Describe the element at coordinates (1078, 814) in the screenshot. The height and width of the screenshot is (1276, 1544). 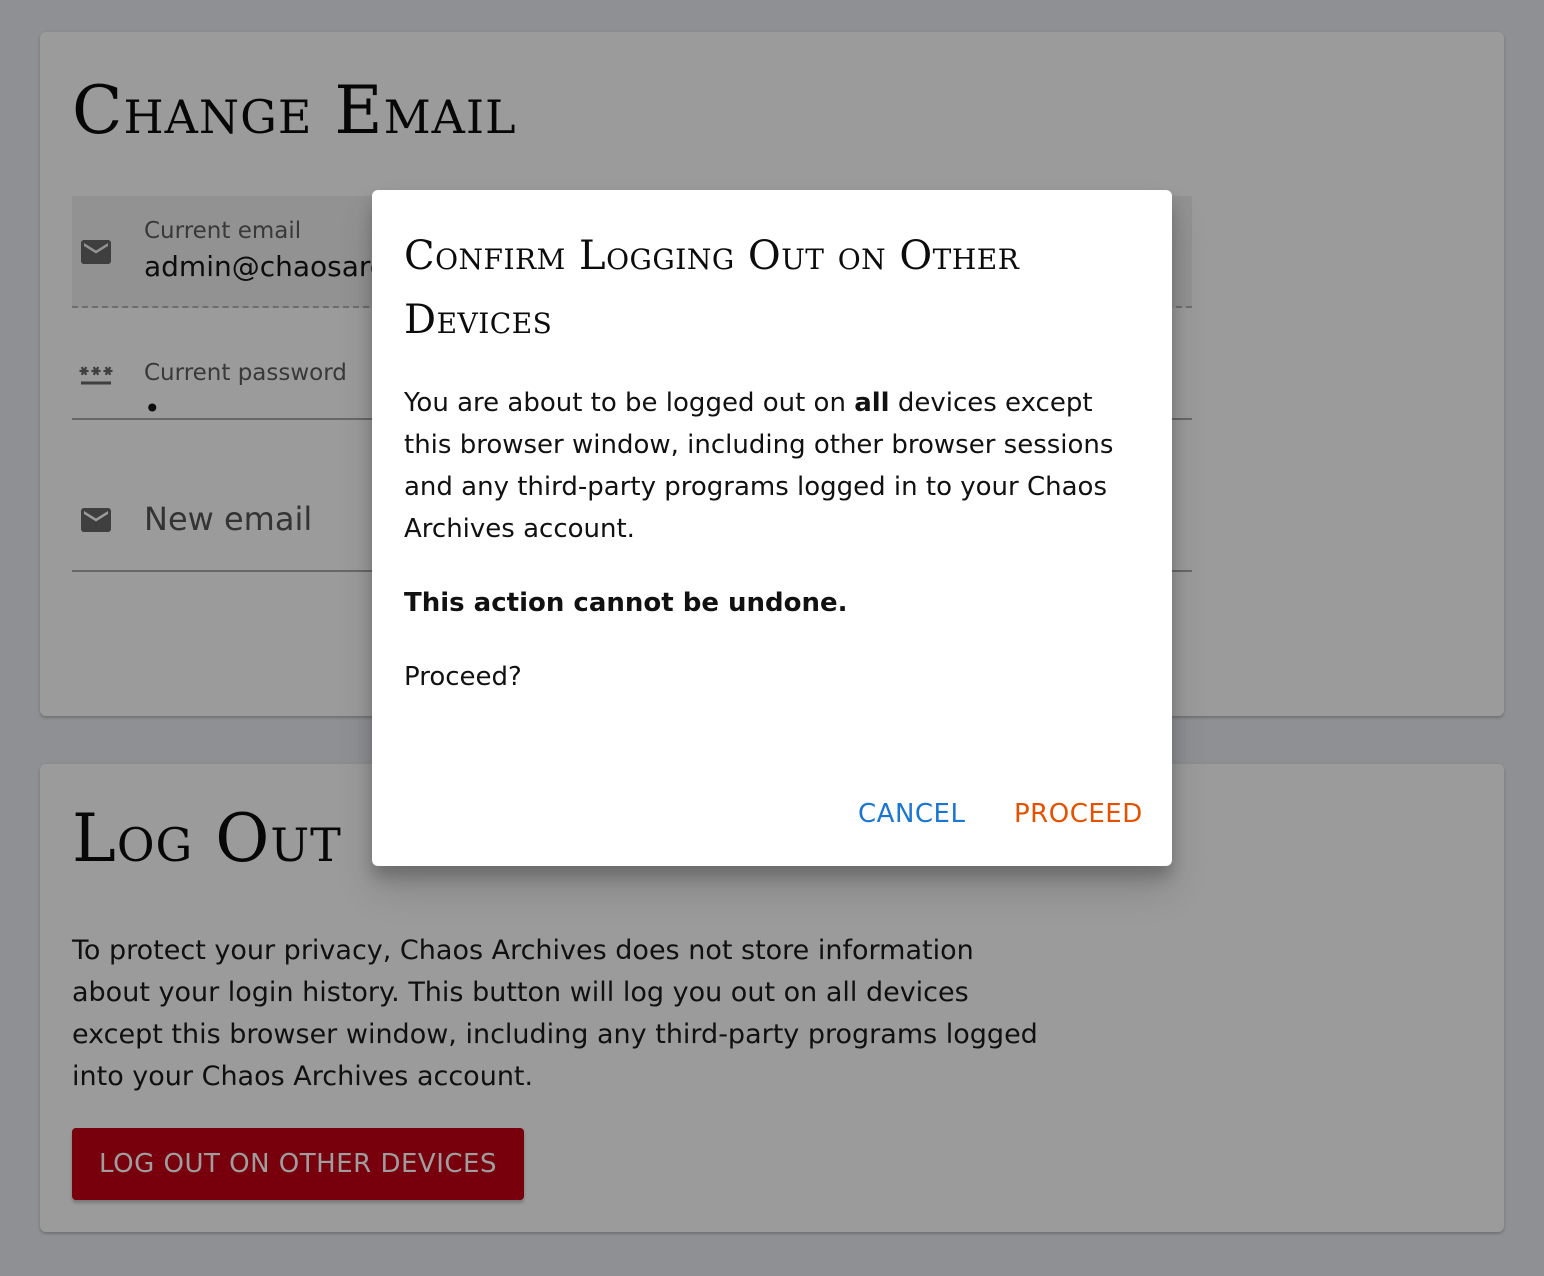
I see `proceed-button: PROCEED` at that location.